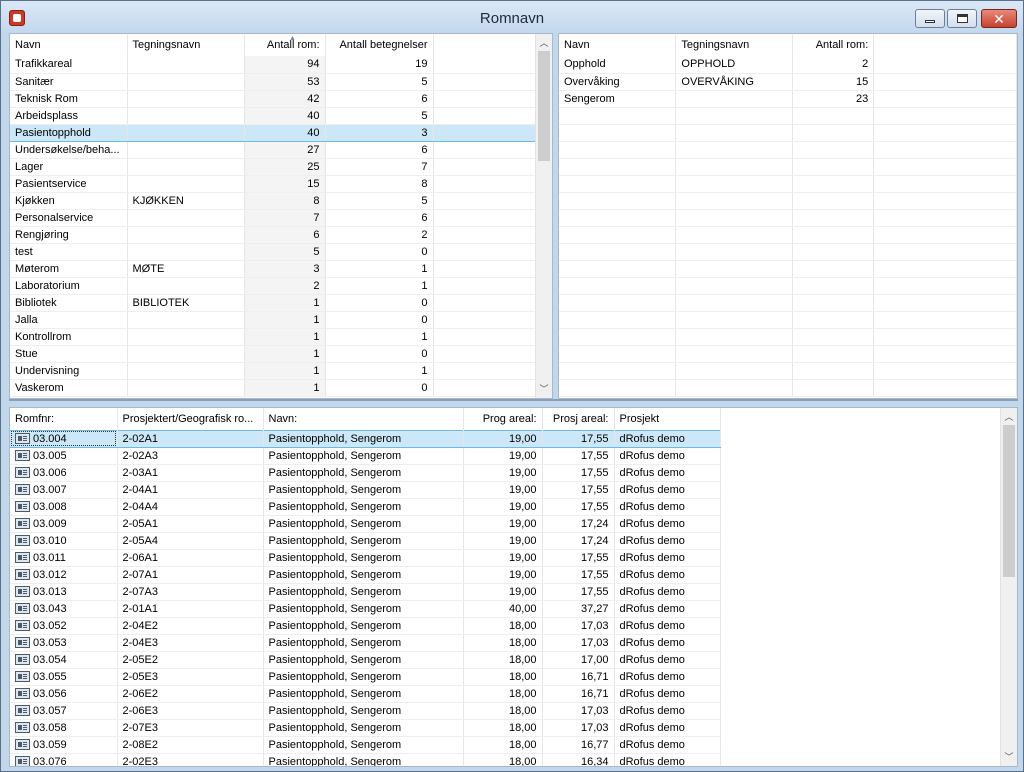  What do you see at coordinates (274, 320) in the screenshot?
I see `table-row: Jalla 1 0` at bounding box center [274, 320].